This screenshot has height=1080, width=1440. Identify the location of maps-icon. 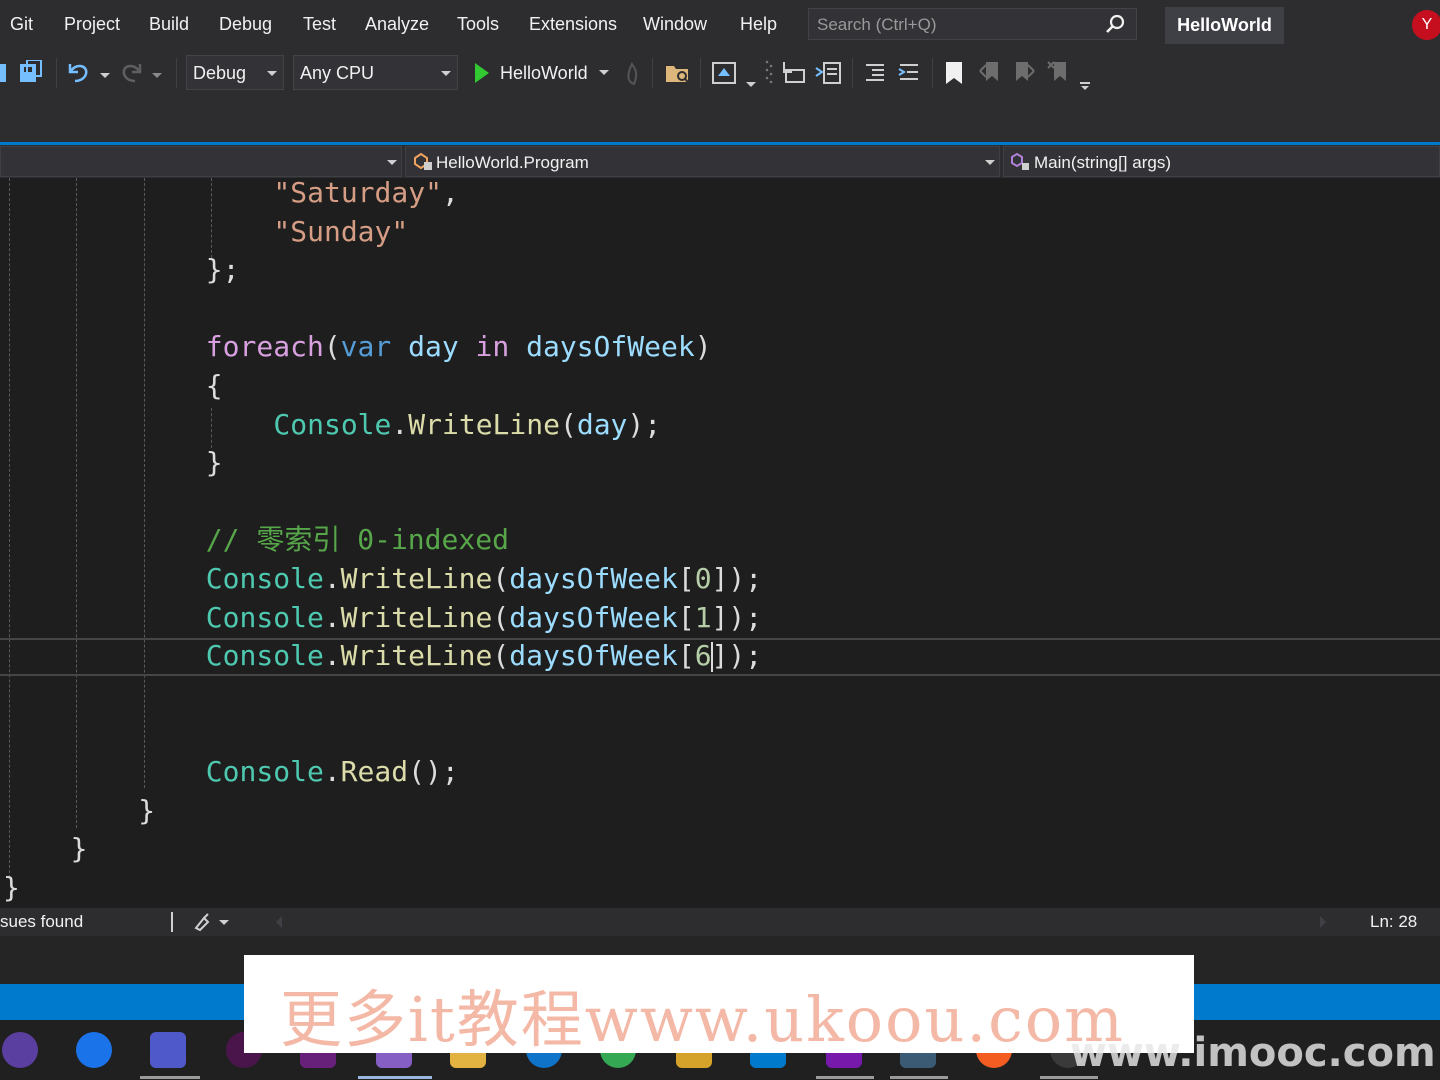
(94, 1050).